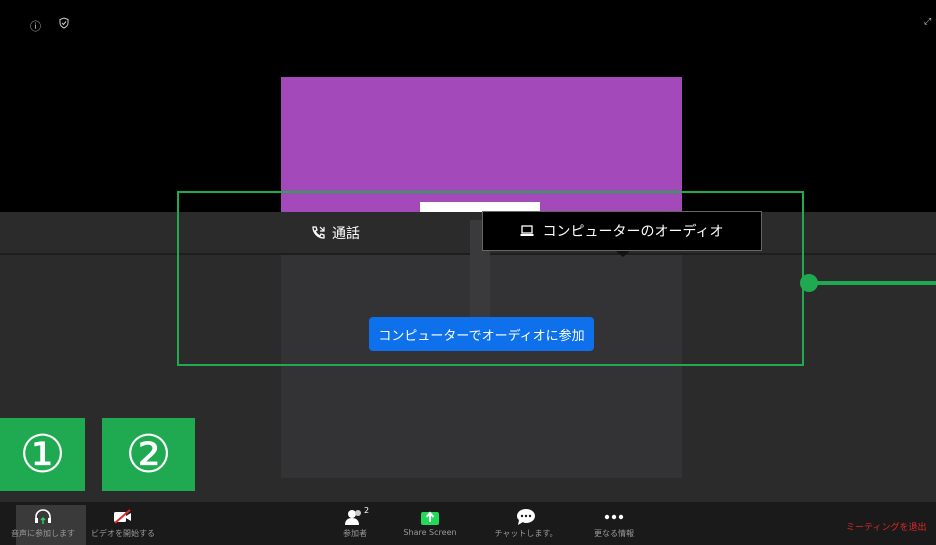  I want to click on share-screen-button: Share Screen, so click(430, 525).